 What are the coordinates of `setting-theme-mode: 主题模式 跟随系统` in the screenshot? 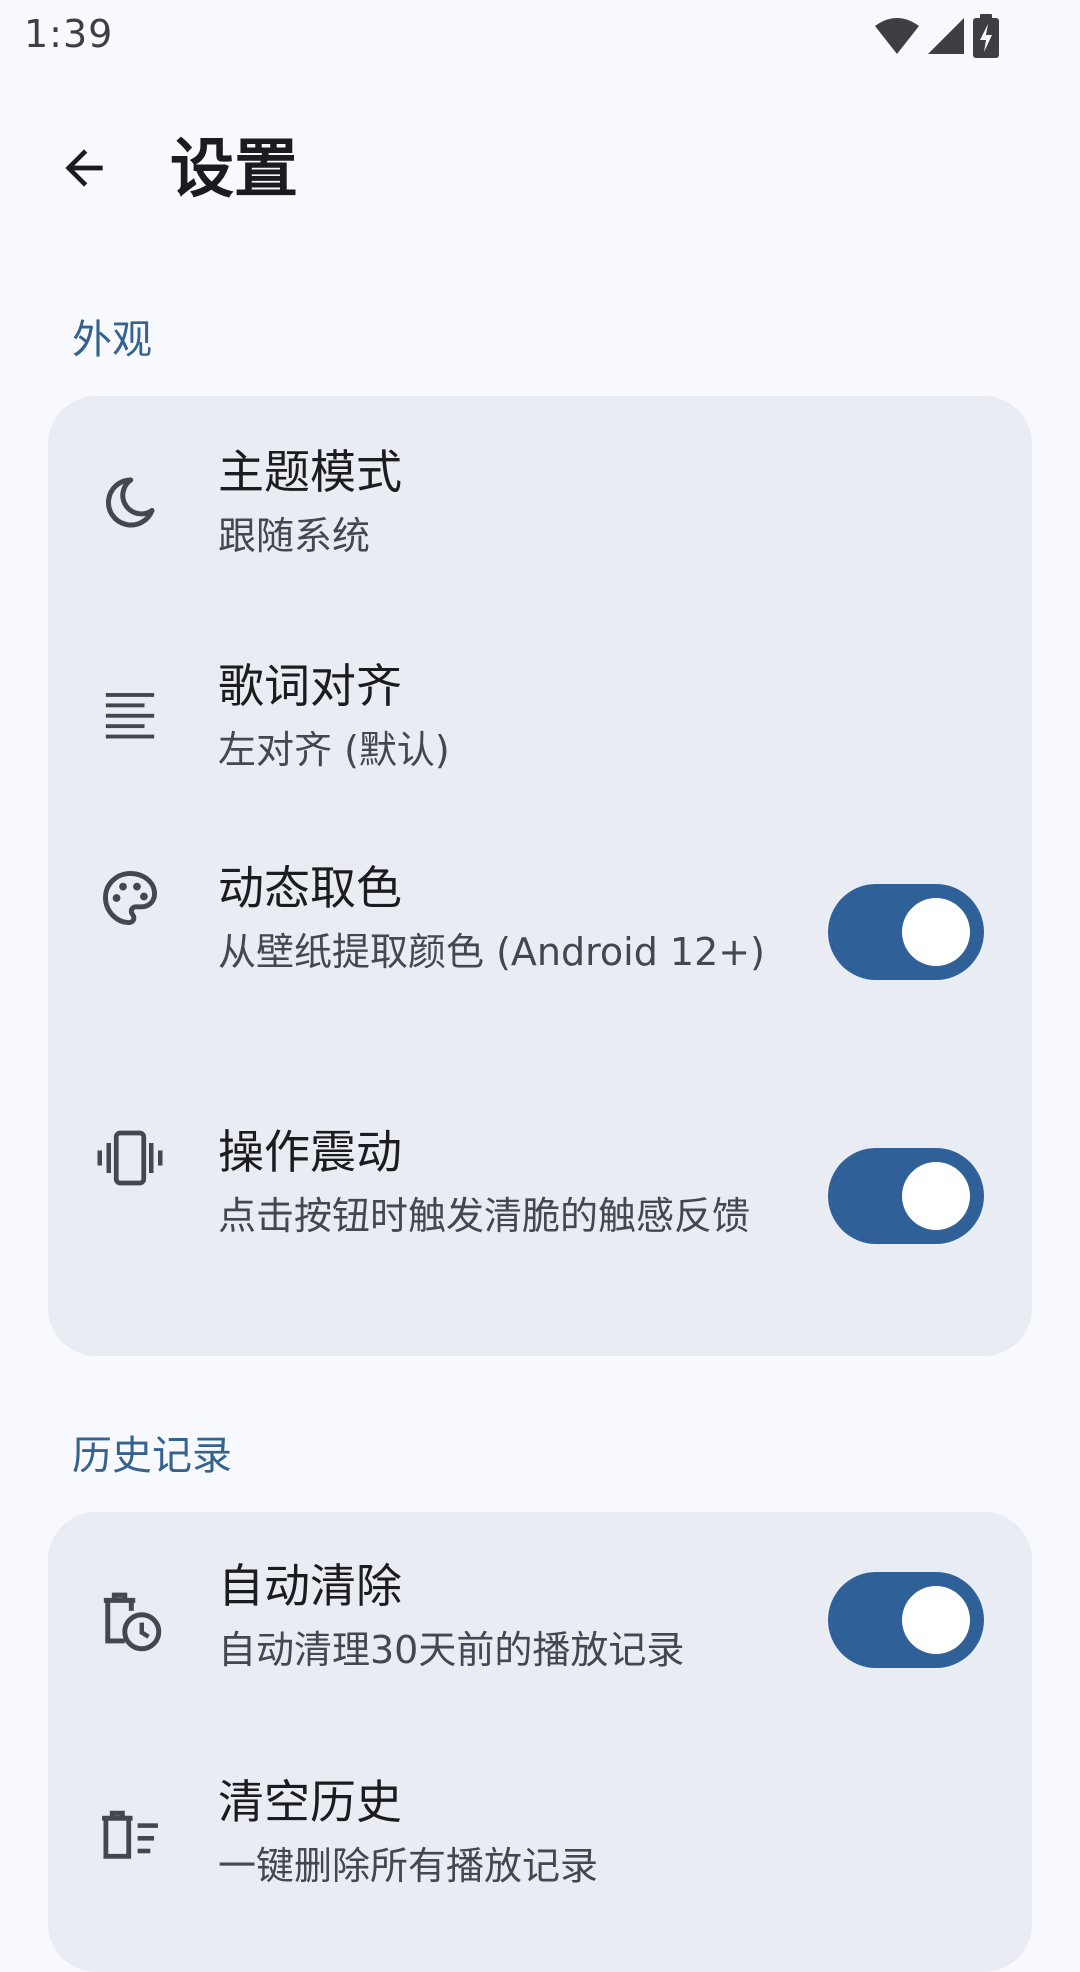 It's located at (540, 501).